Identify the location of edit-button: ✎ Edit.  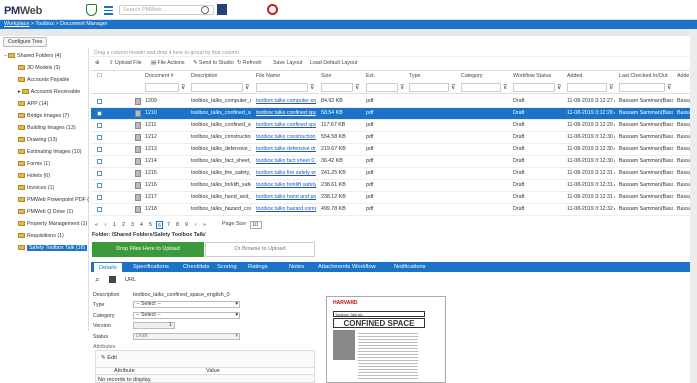
(109, 358).